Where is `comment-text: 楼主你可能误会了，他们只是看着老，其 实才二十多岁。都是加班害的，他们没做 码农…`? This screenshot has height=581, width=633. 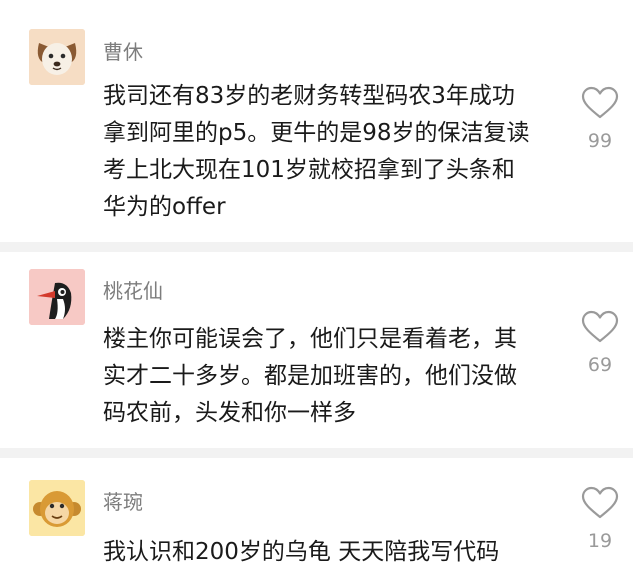
comment-text: 楼主你可能误会了，他们只是看着老，其 实才二十多岁。都是加班害的，他们没做 码农… is located at coordinates (328, 376).